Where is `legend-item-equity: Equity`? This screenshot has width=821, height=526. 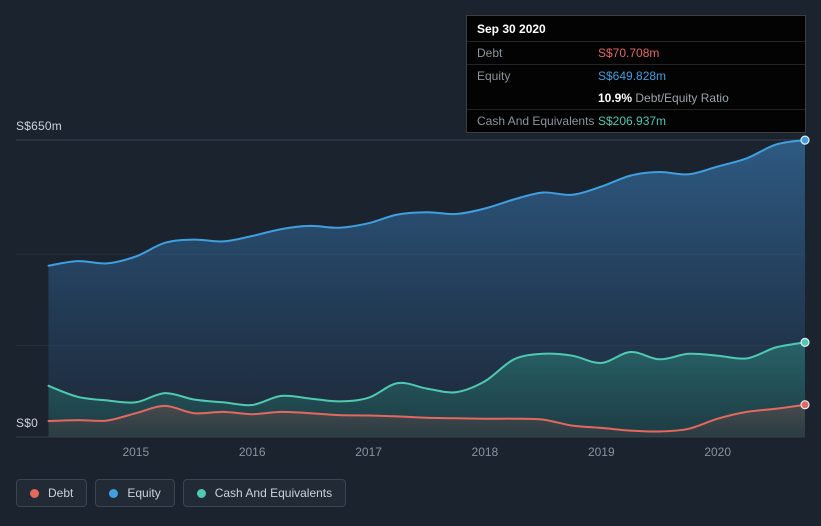 legend-item-equity: Equity is located at coordinates (135, 493).